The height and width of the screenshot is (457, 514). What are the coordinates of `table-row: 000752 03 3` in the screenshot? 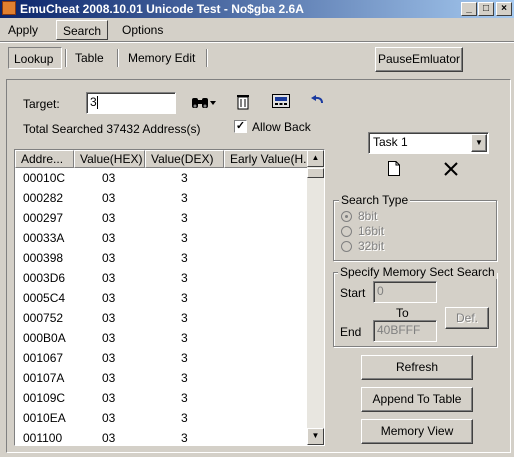 It's located at (162, 317).